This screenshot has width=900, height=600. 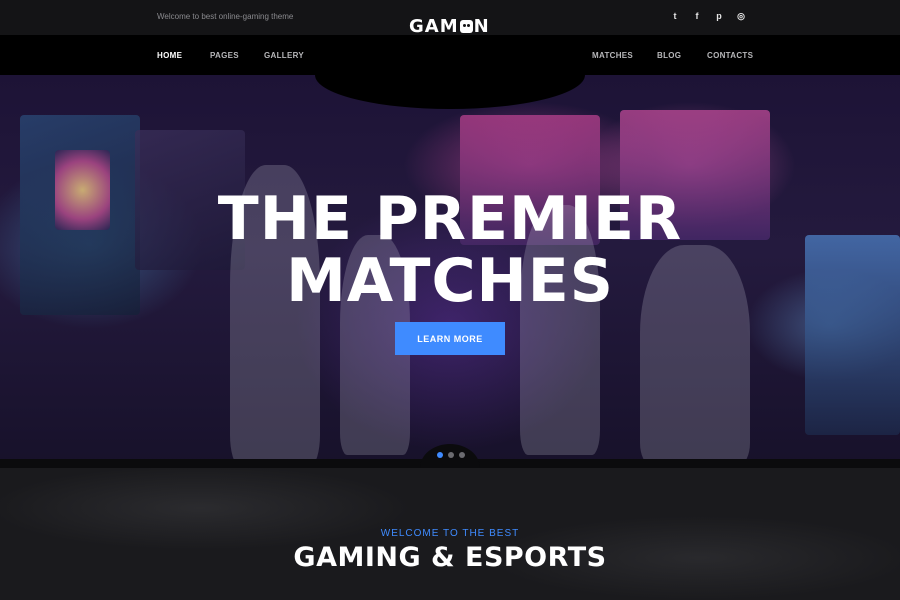 What do you see at coordinates (450, 557) in the screenshot?
I see `welcome-title: GAMING & ESPORTS` at bounding box center [450, 557].